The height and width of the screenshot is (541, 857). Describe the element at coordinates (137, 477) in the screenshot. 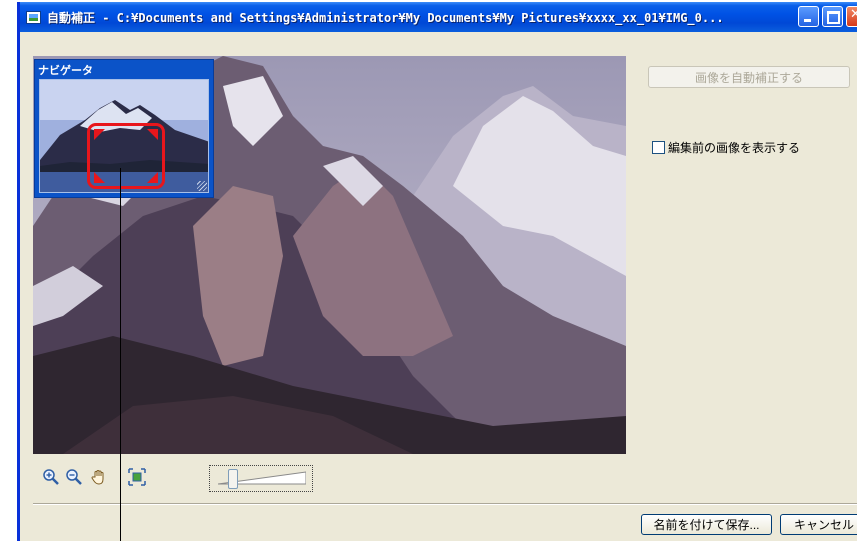

I see `fit-to-window-icon` at that location.